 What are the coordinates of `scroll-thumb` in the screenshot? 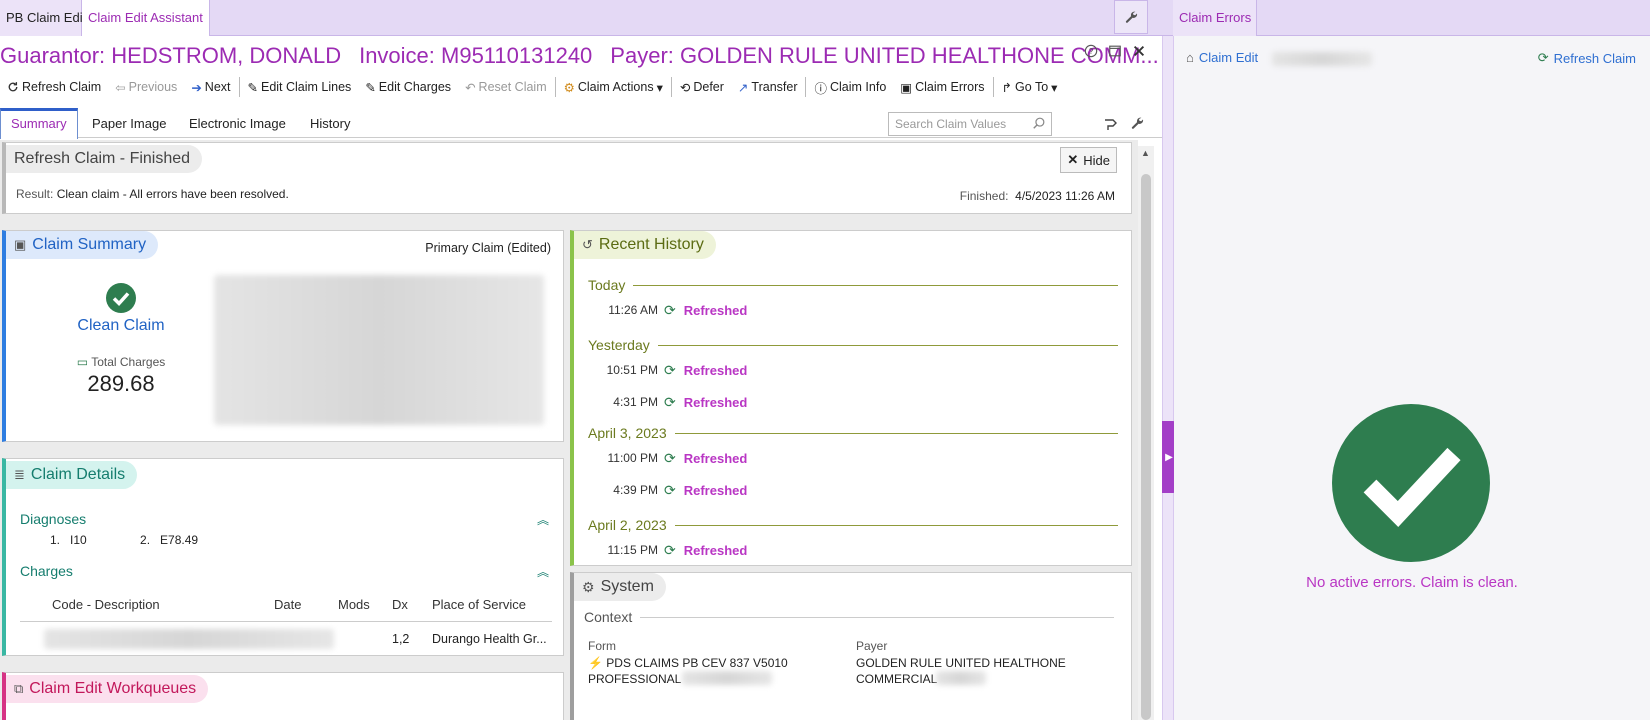 It's located at (1146, 447).